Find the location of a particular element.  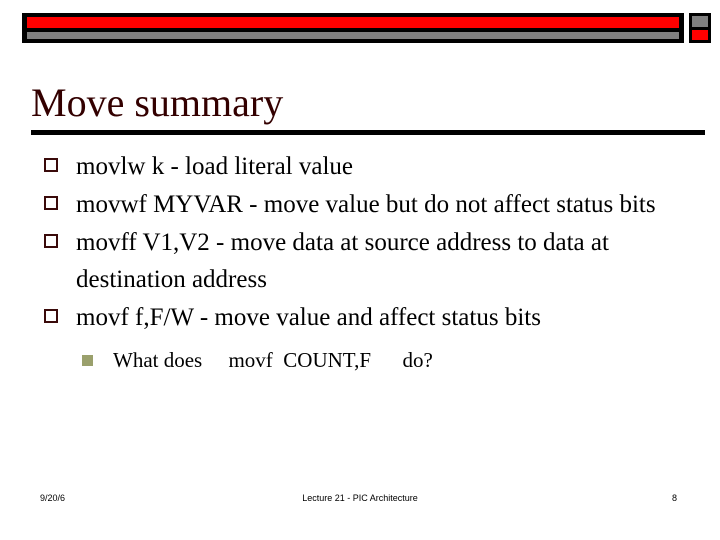

list-item: movlw k - load literal value is located at coordinates (369, 166).